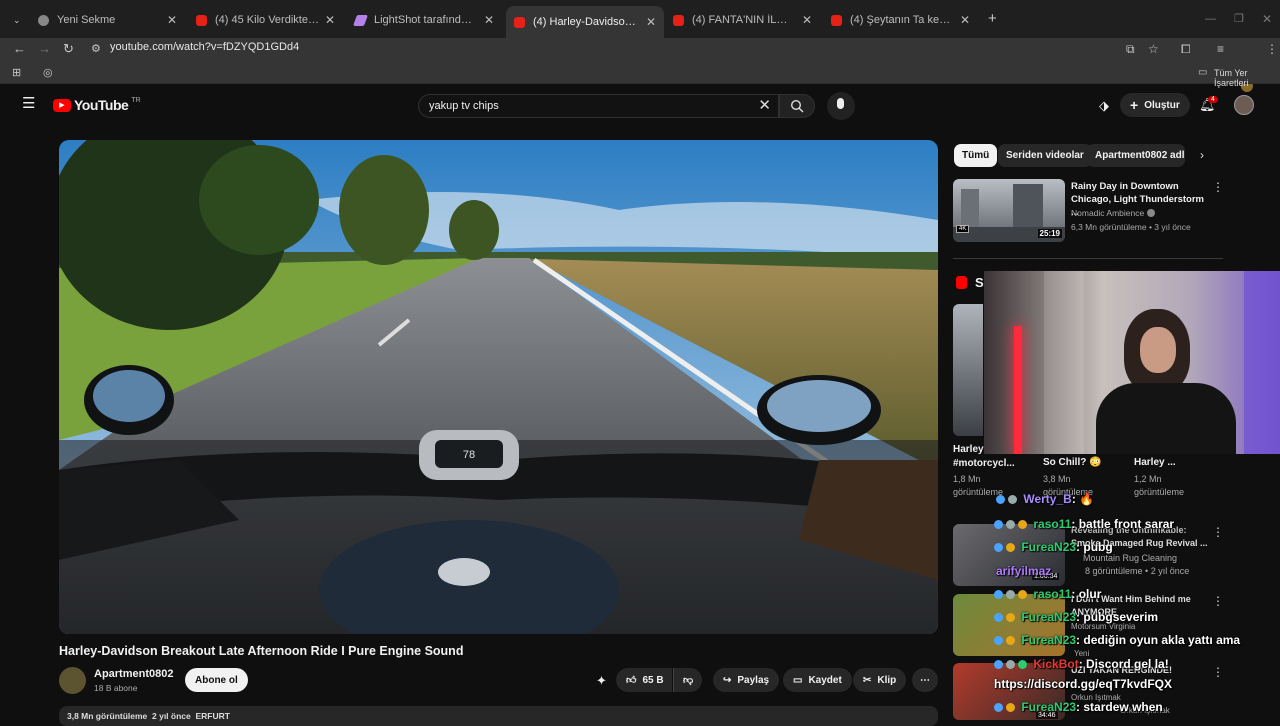  I want to click on save-button: ▭ Kaydet, so click(817, 680).